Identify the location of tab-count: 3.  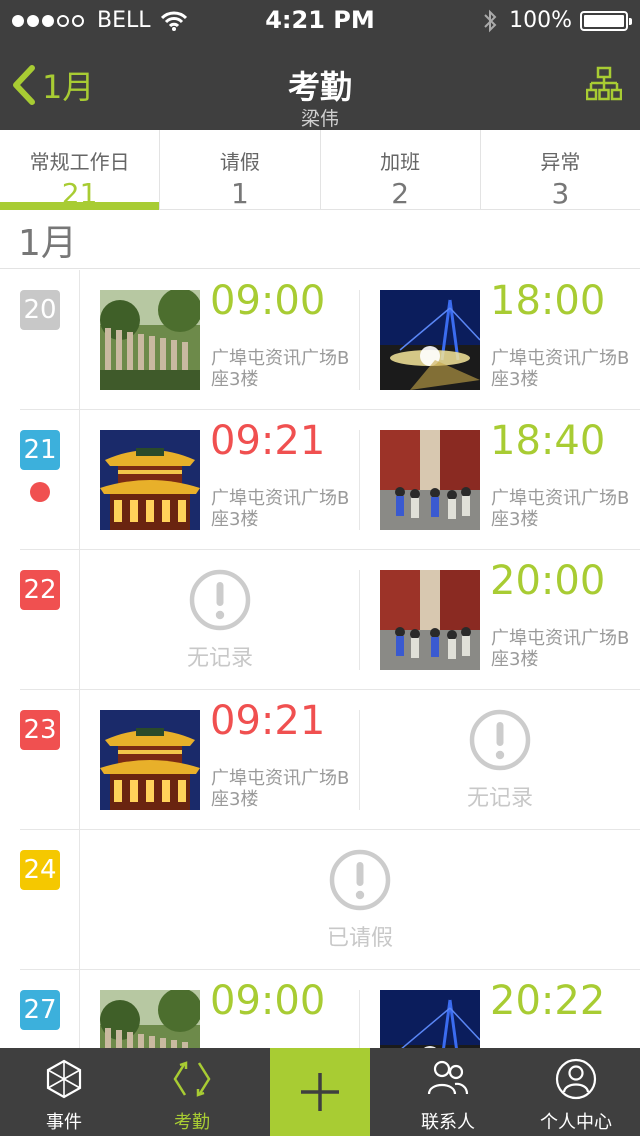
(560, 193).